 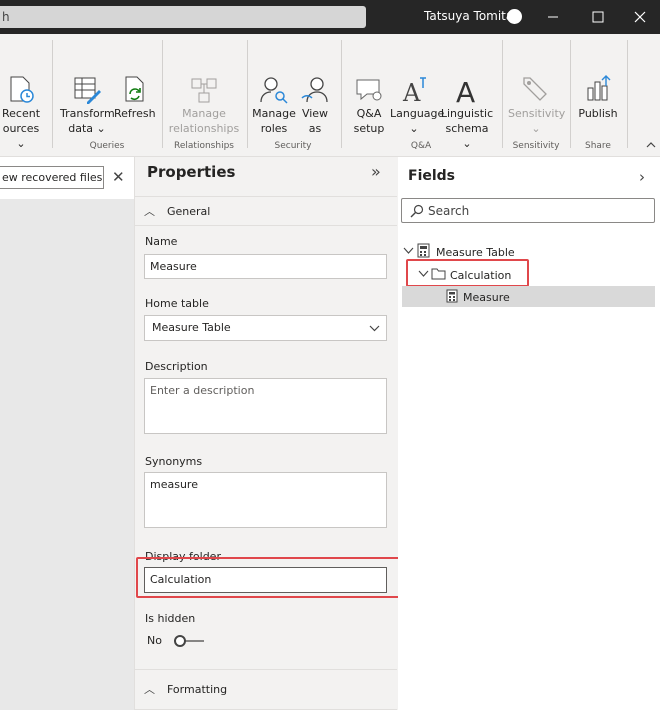 I want to click on description-label: Description, so click(x=176, y=366).